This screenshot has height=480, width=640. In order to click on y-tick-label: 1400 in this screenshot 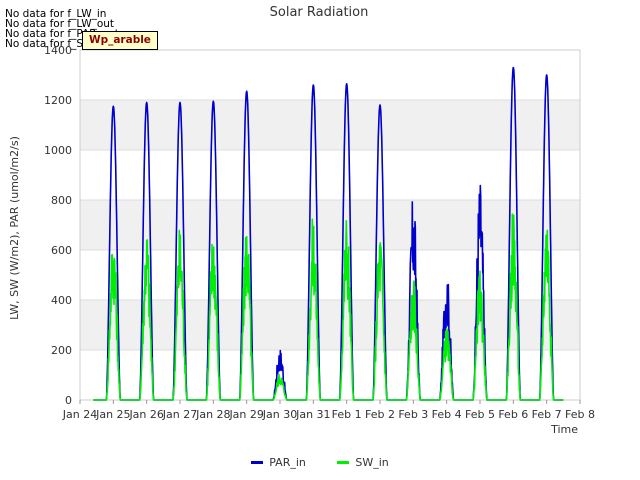, I will do `click(58, 50)`.